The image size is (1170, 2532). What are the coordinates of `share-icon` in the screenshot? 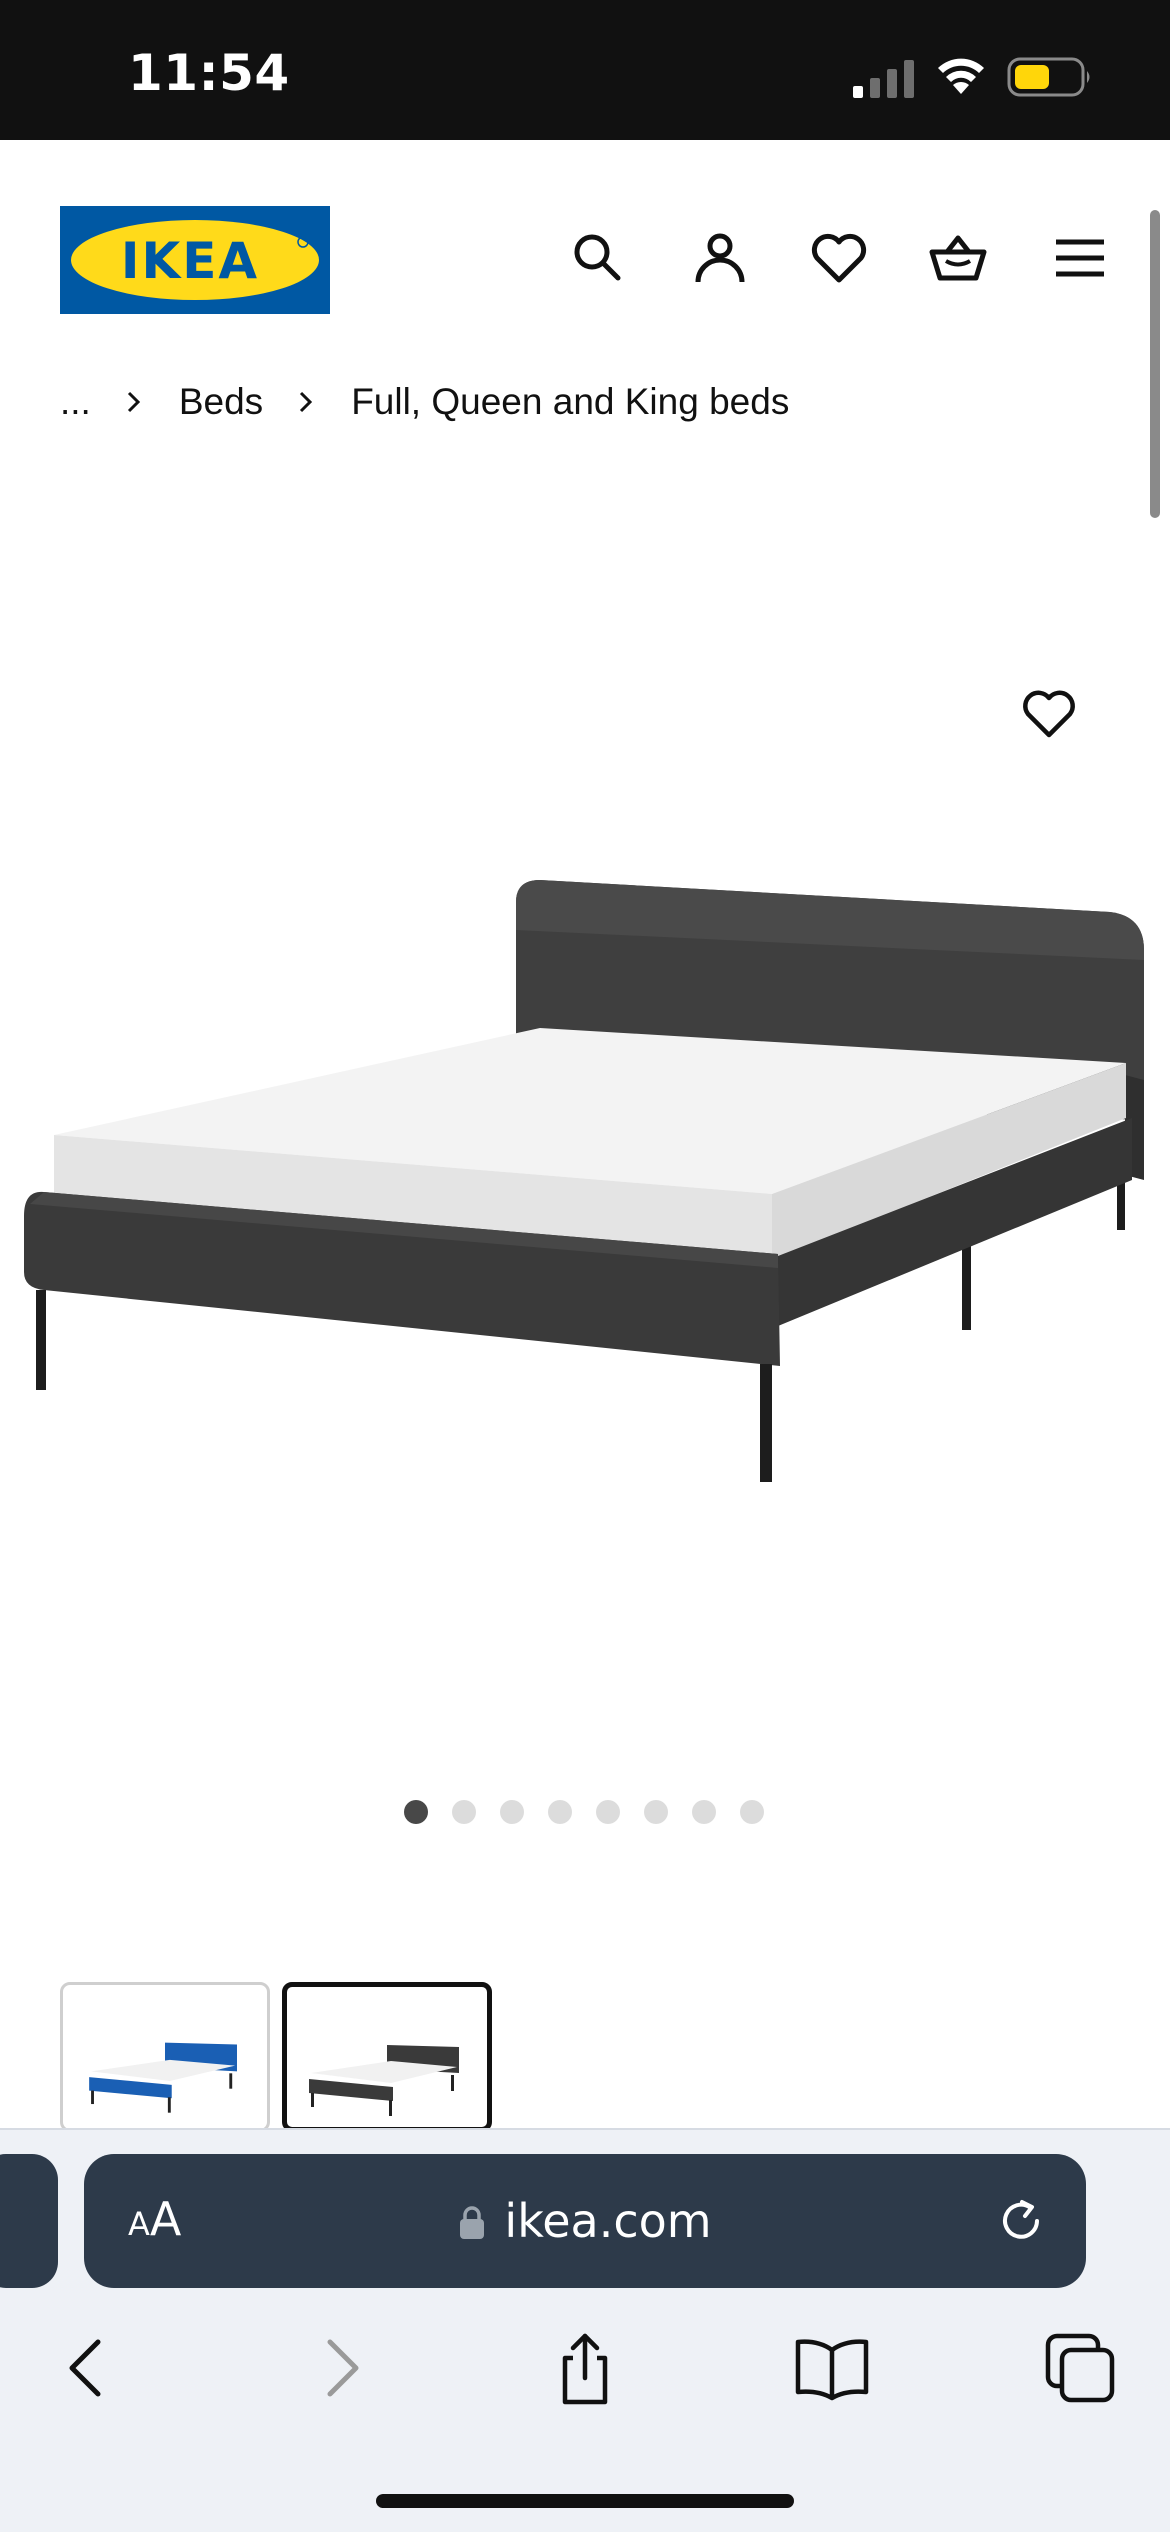 It's located at (585, 2368).